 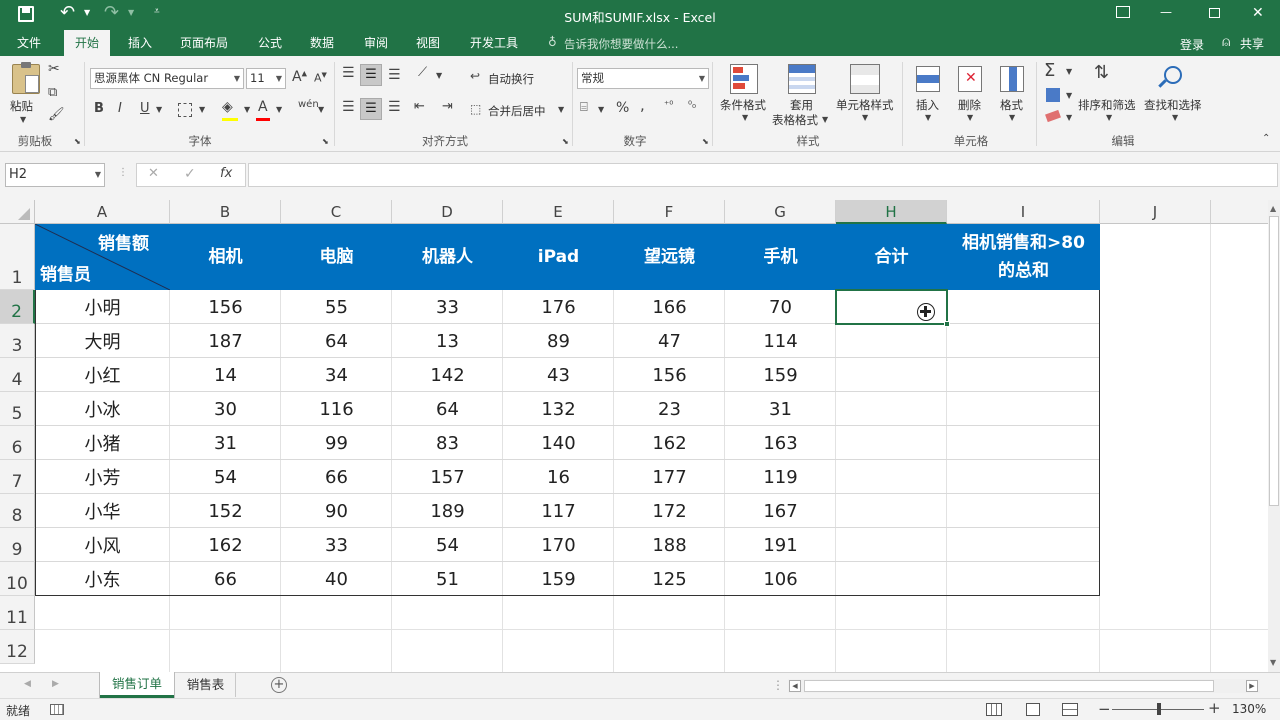 I want to click on salesperson-name: 小明, so click(x=102, y=307).